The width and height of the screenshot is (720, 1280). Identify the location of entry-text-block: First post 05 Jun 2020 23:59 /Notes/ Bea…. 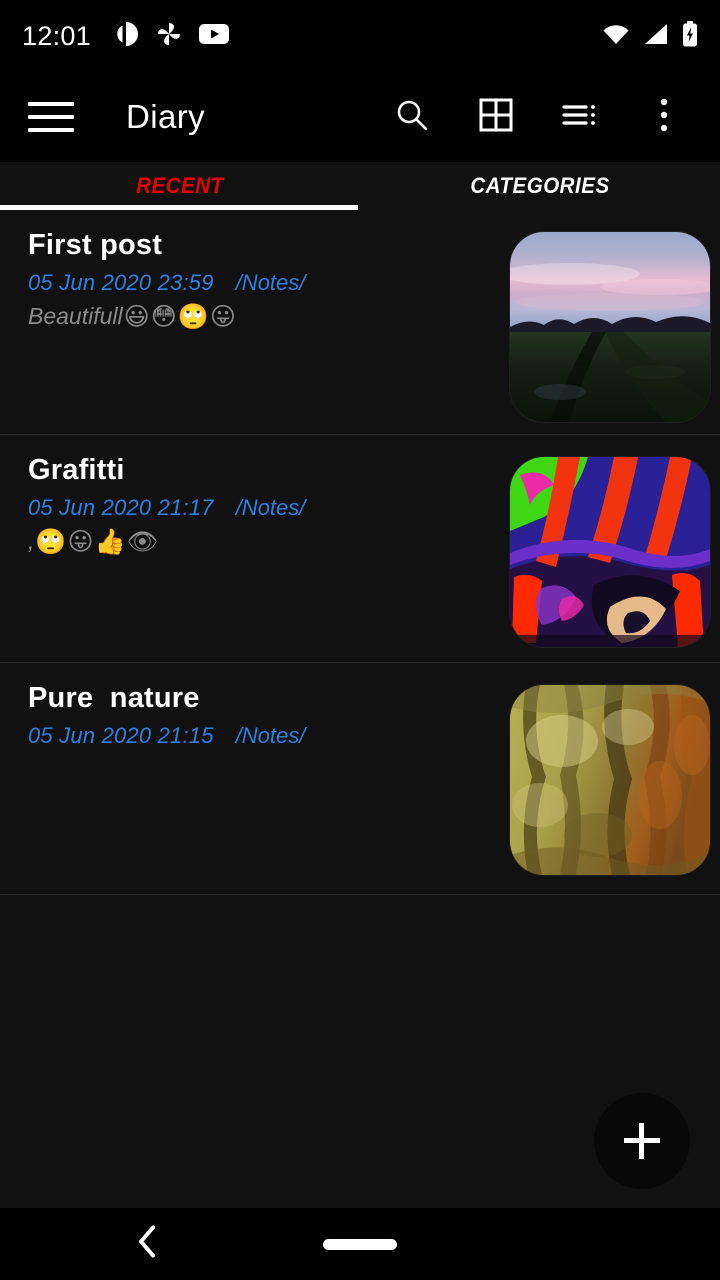
(250, 271).